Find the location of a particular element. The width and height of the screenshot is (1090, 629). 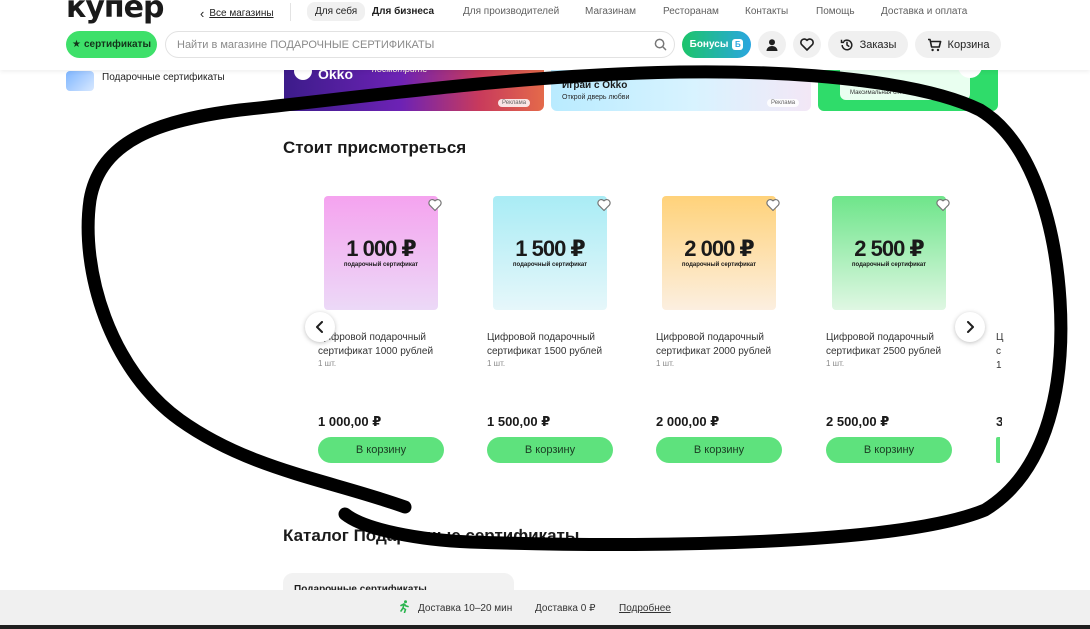

product-image: 2 000 ₽ подарочный сертификат is located at coordinates (719, 253).